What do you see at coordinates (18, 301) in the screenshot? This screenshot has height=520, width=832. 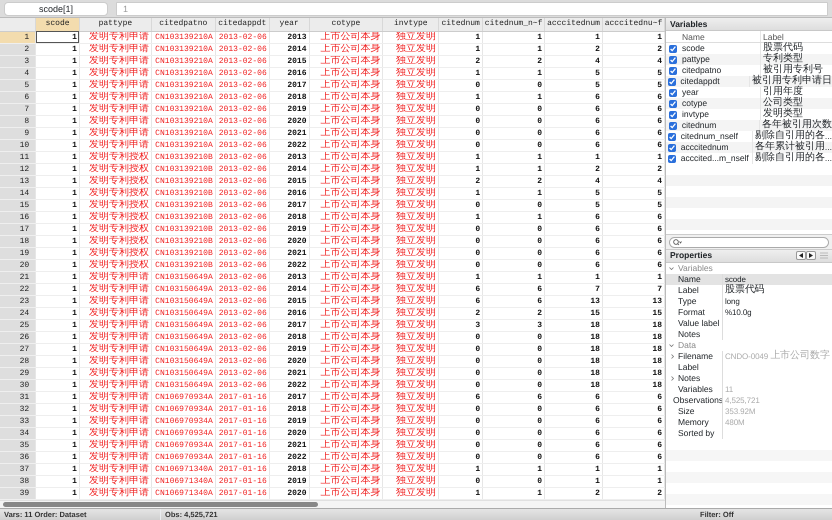 I see `row-number: 23` at bounding box center [18, 301].